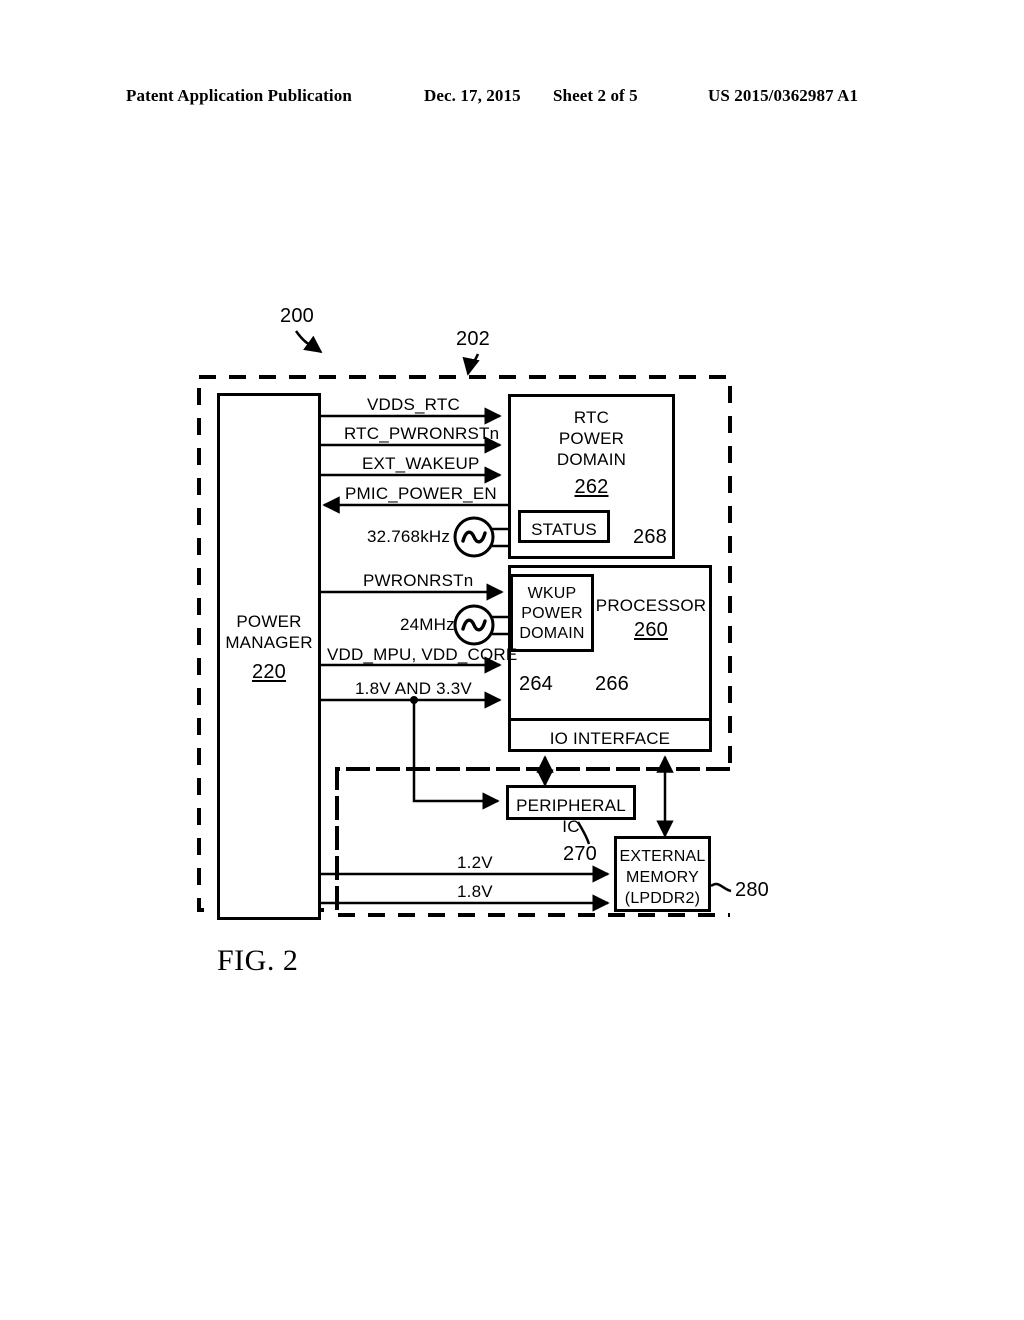 This screenshot has height=1320, width=1024. What do you see at coordinates (258, 960) in the screenshot?
I see `figure-caption: FIG. 2` at bounding box center [258, 960].